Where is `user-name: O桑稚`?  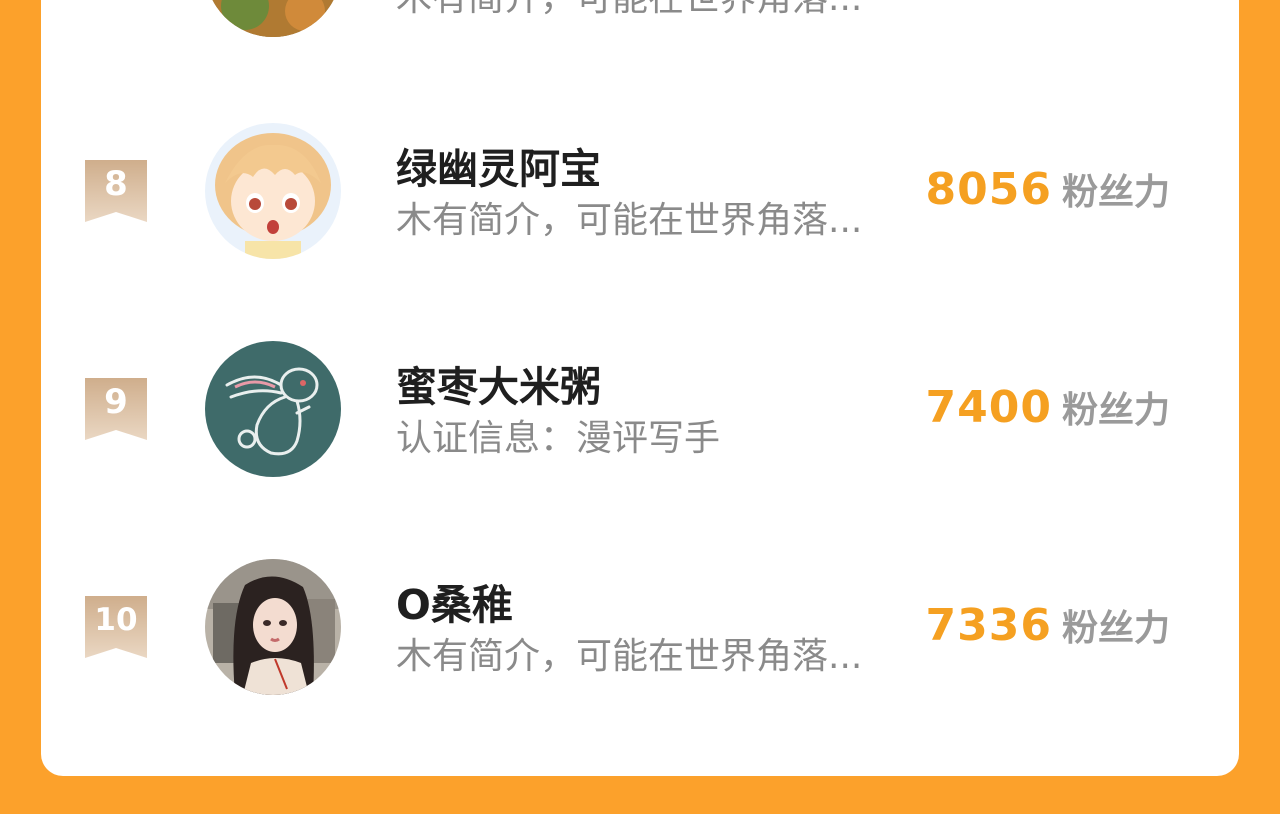
user-name: O桑稚 is located at coordinates (454, 605).